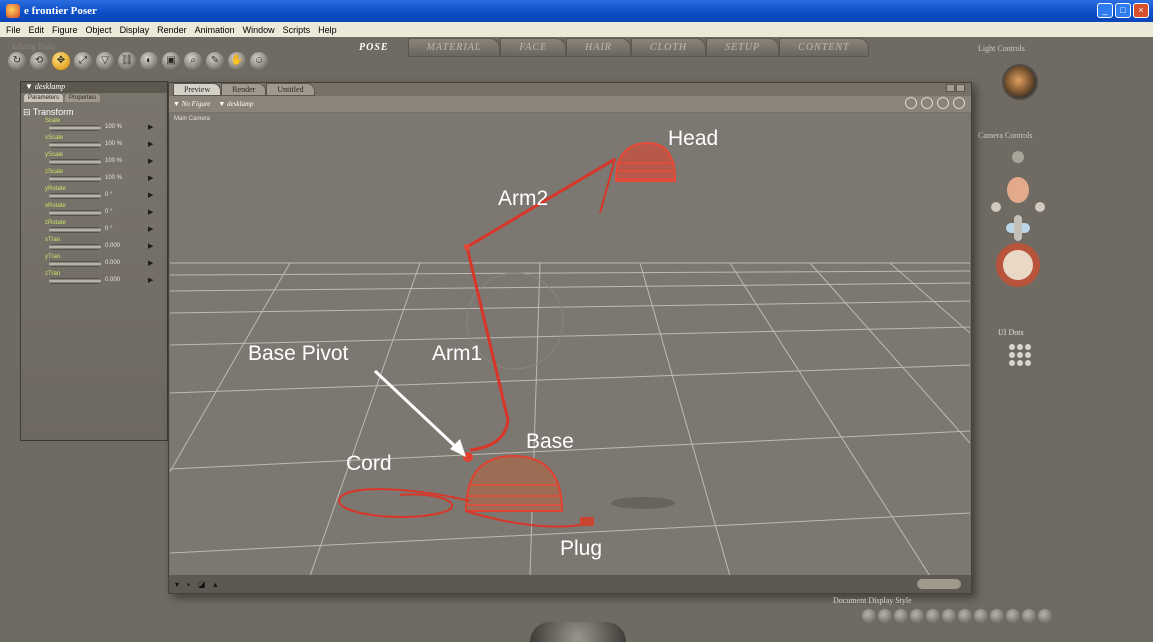  I want to click on background-color-icon: ▪, so click(188, 584).